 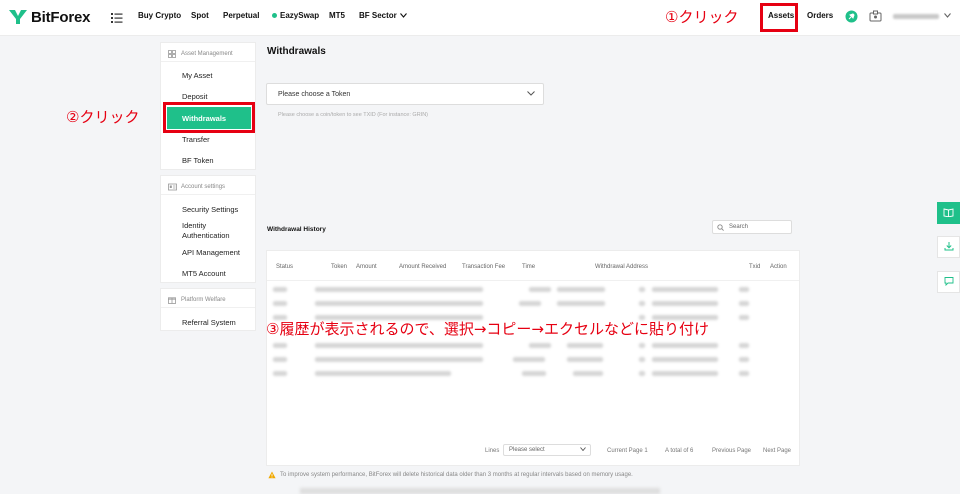 I want to click on sidebar-item-mt5-account: MT5 Account, so click(x=193, y=273).